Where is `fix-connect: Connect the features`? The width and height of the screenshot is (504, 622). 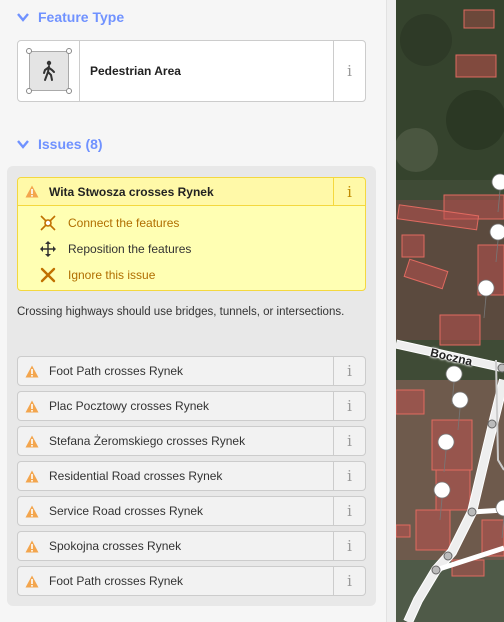 fix-connect: Connect the features is located at coordinates (191, 223).